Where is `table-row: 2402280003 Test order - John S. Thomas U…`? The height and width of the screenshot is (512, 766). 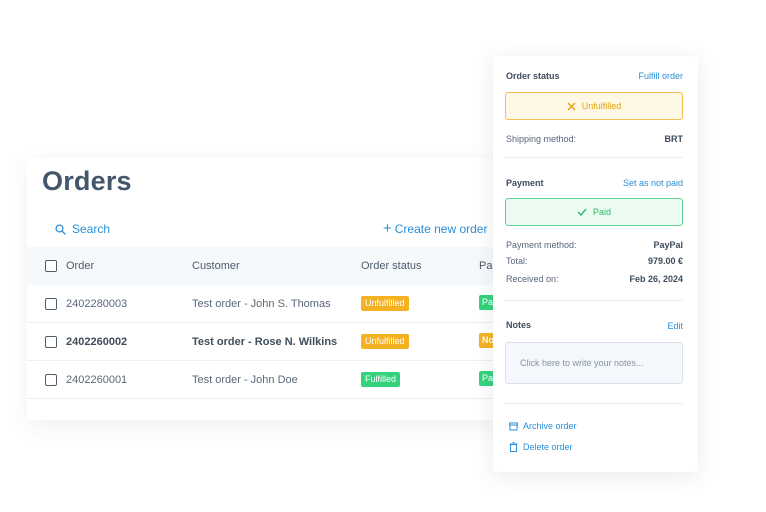
table-row: 2402280003 Test order - John S. Thomas U… is located at coordinates (267, 304).